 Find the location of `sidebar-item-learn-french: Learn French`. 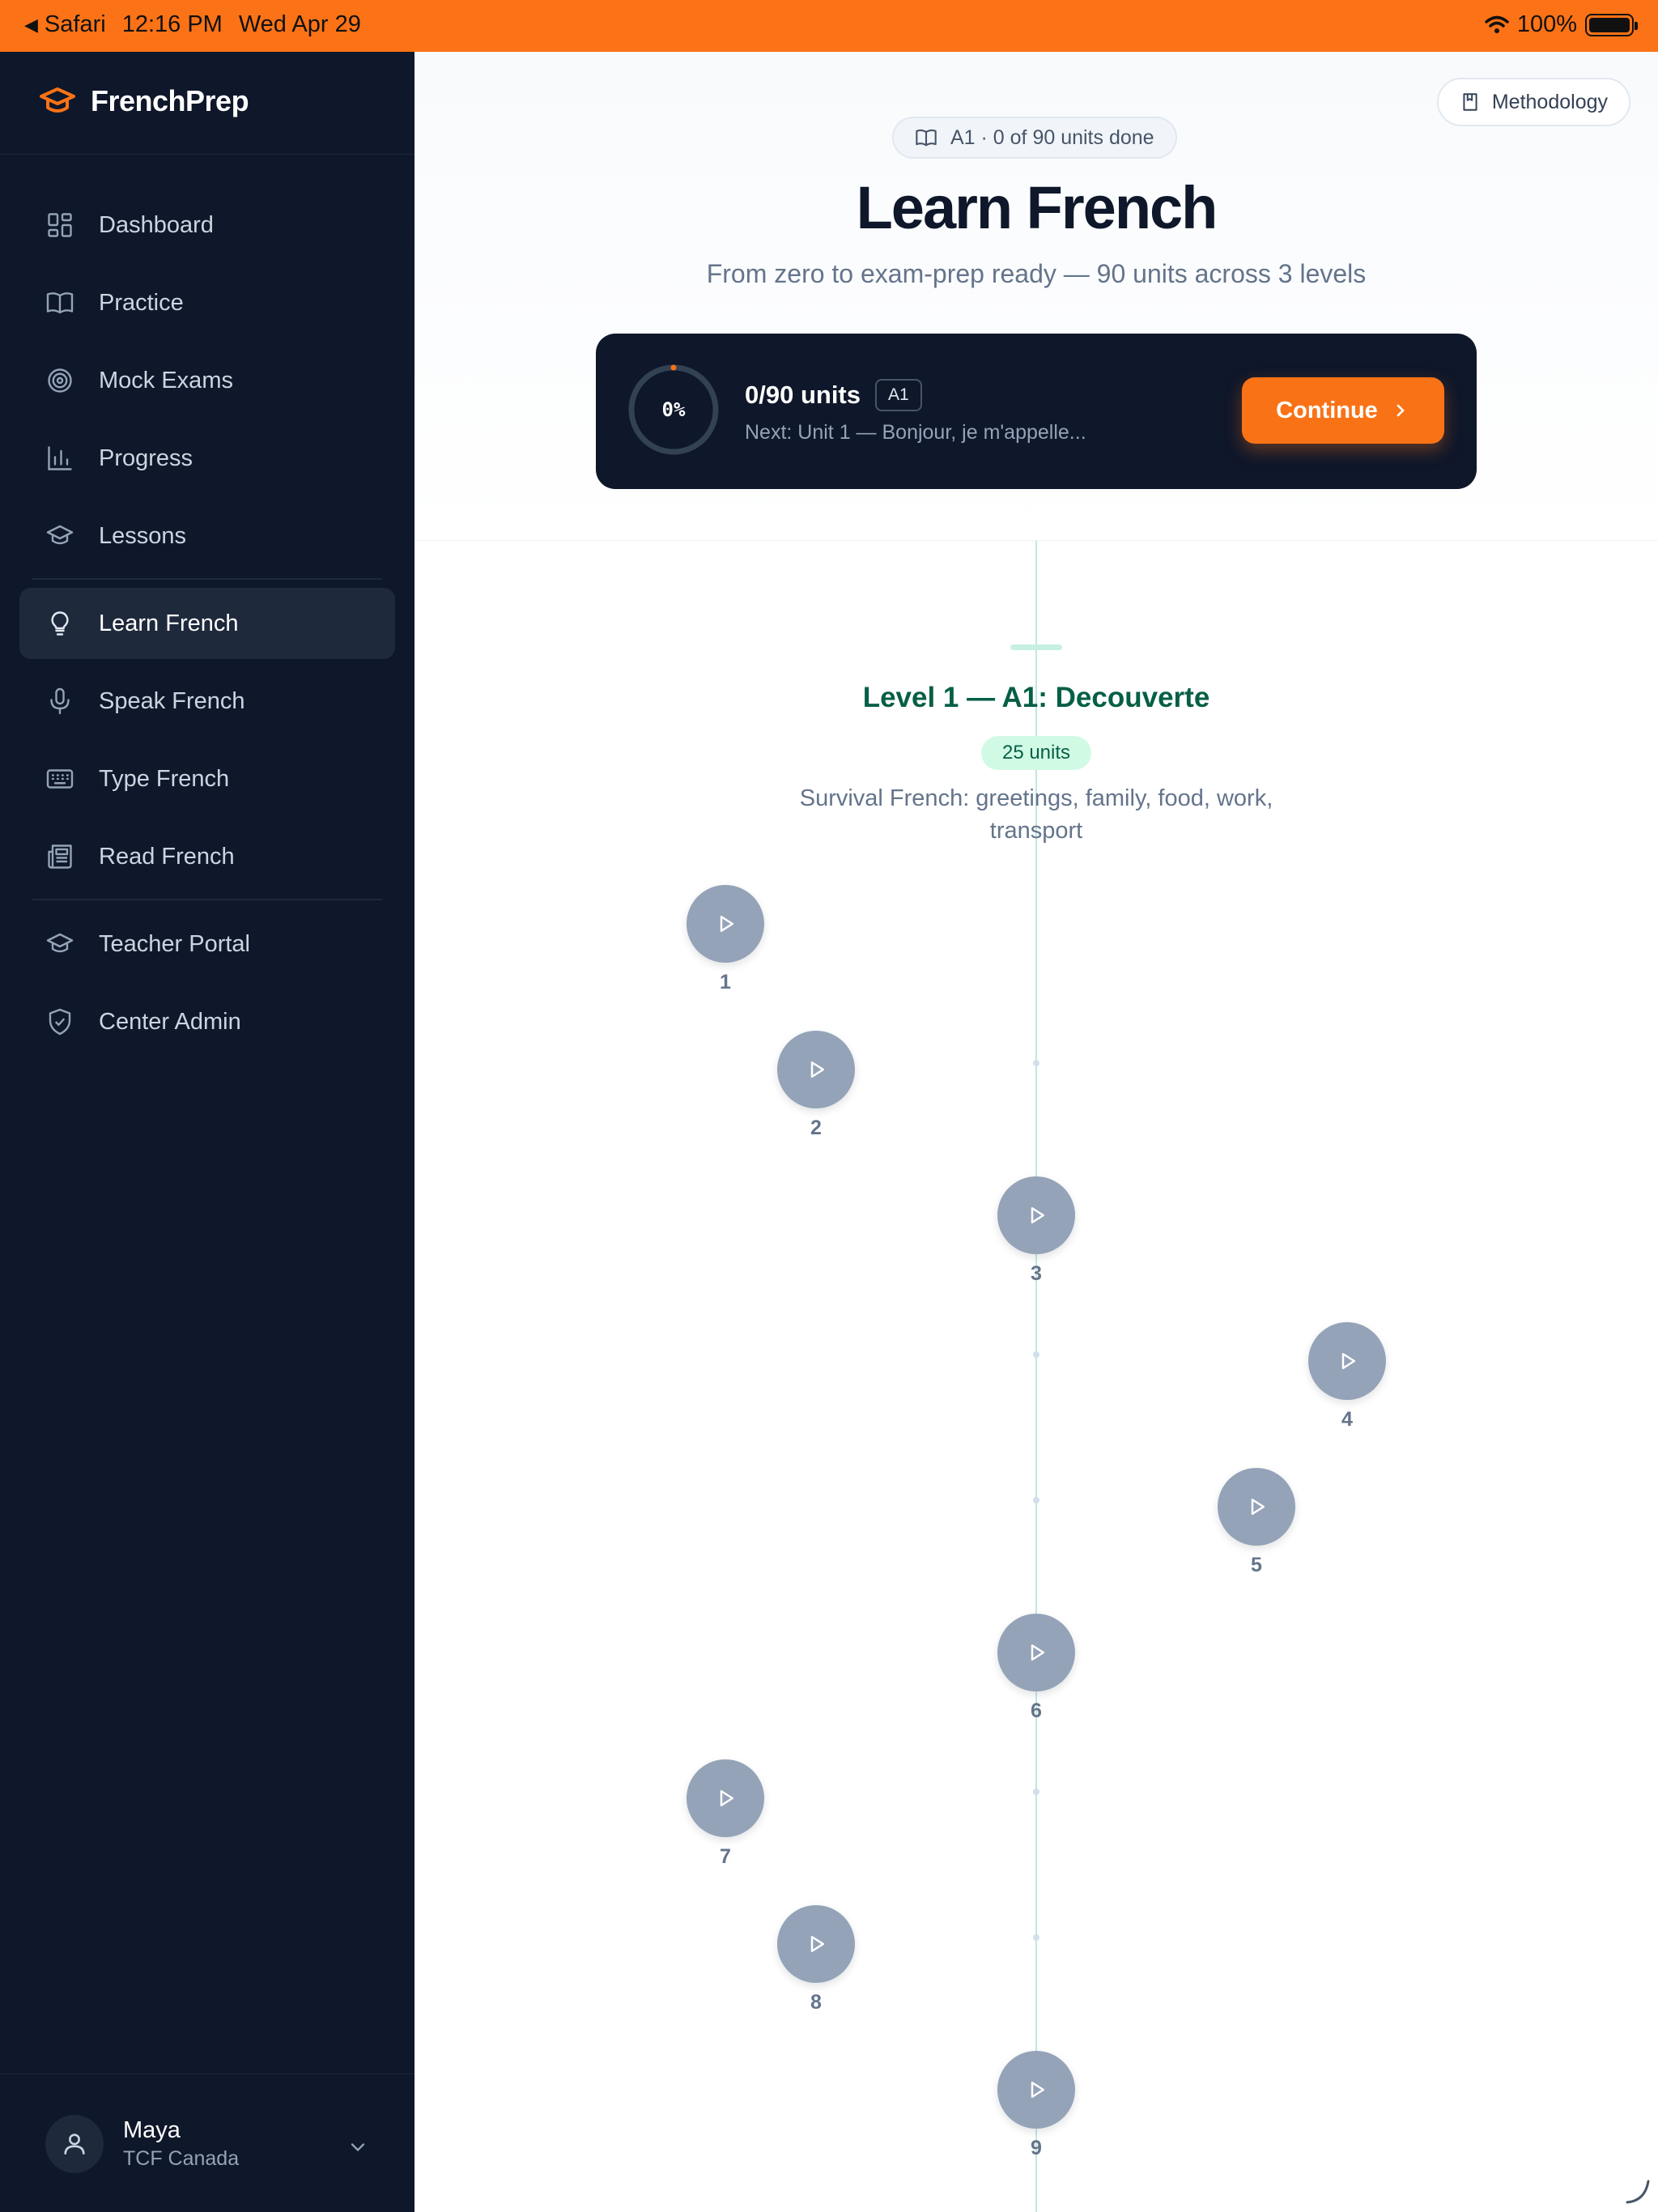

sidebar-item-learn-french: Learn French is located at coordinates (207, 623).